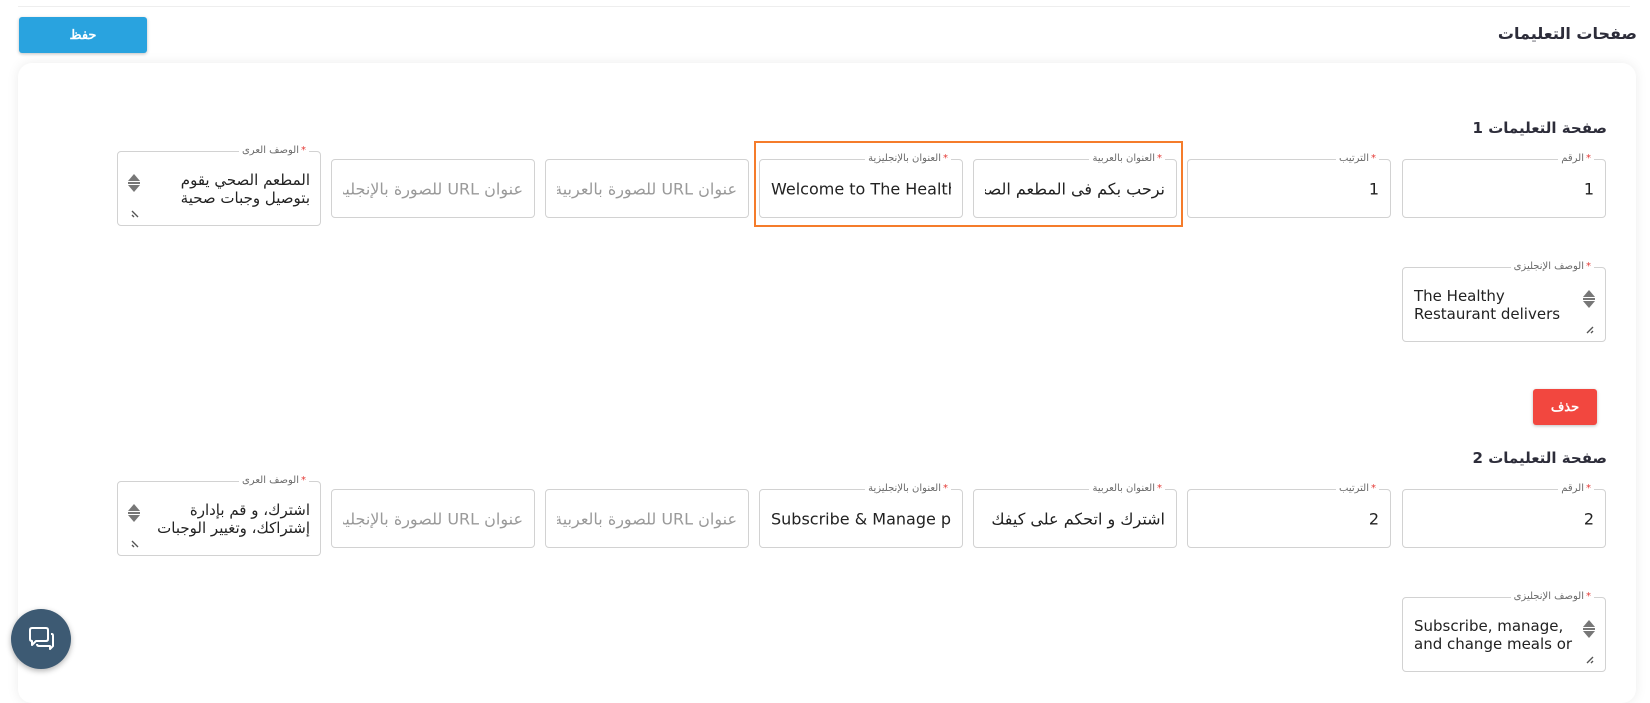 The height and width of the screenshot is (703, 1650). Describe the element at coordinates (1565, 407) in the screenshot. I see `delete-button: حذف` at that location.